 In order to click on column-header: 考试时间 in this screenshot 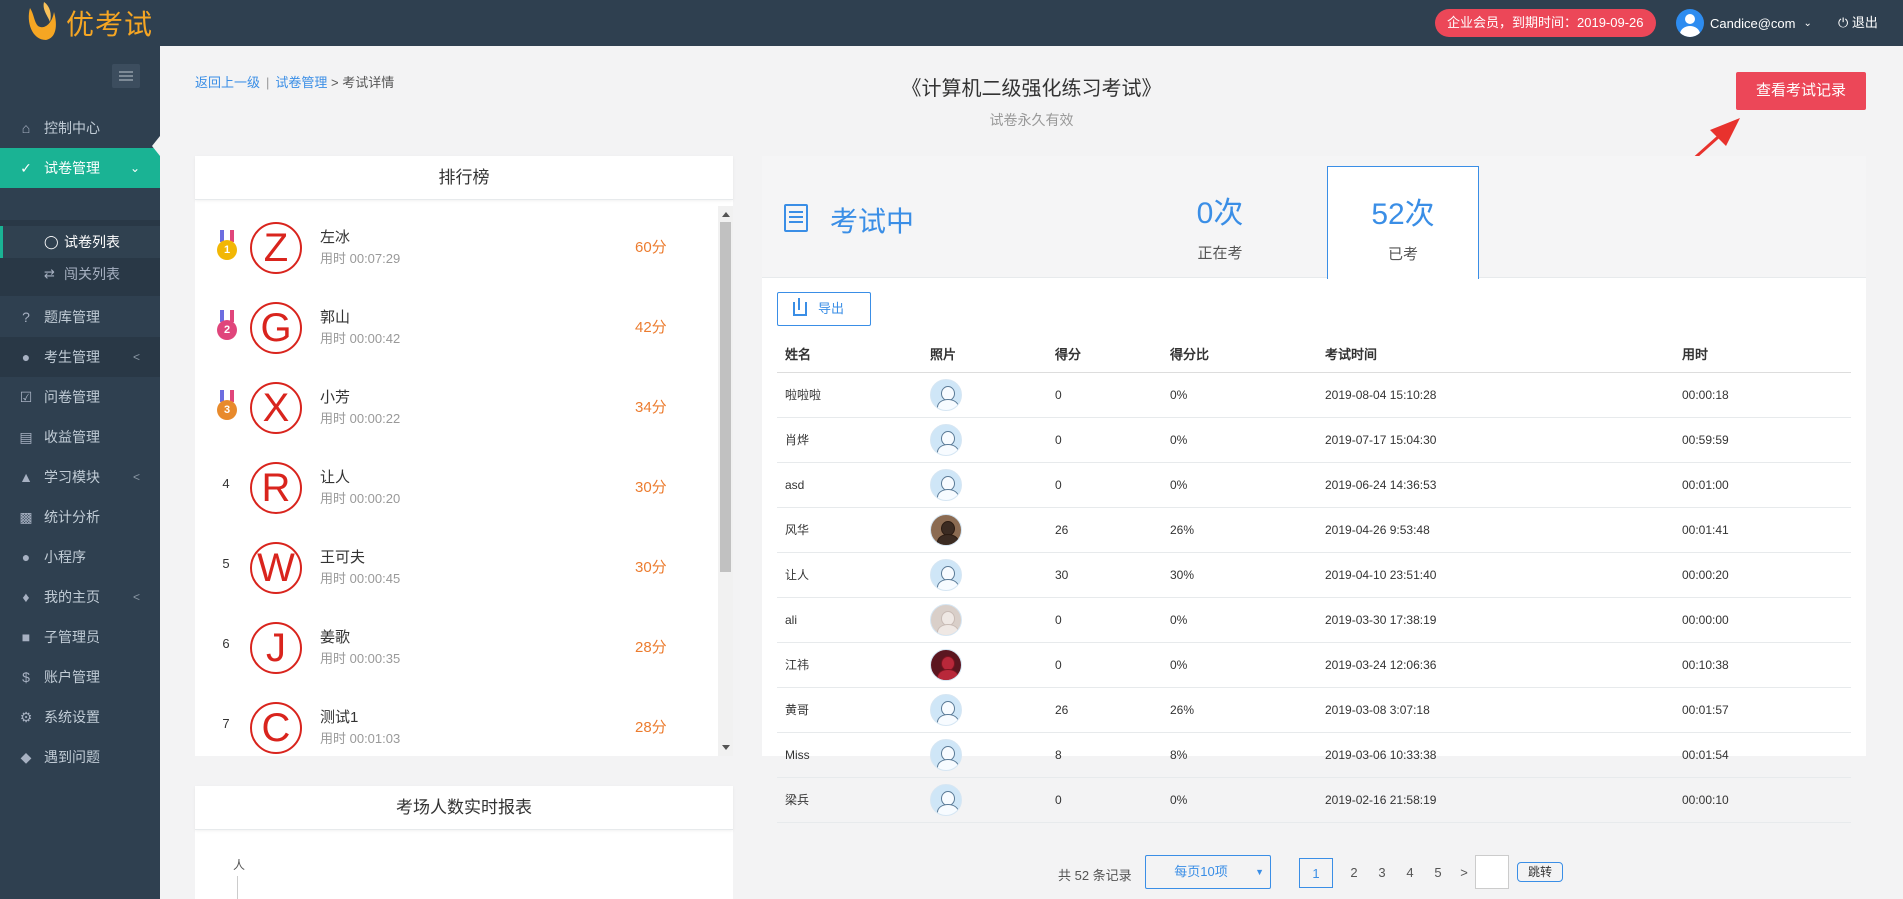, I will do `click(1495, 354)`.